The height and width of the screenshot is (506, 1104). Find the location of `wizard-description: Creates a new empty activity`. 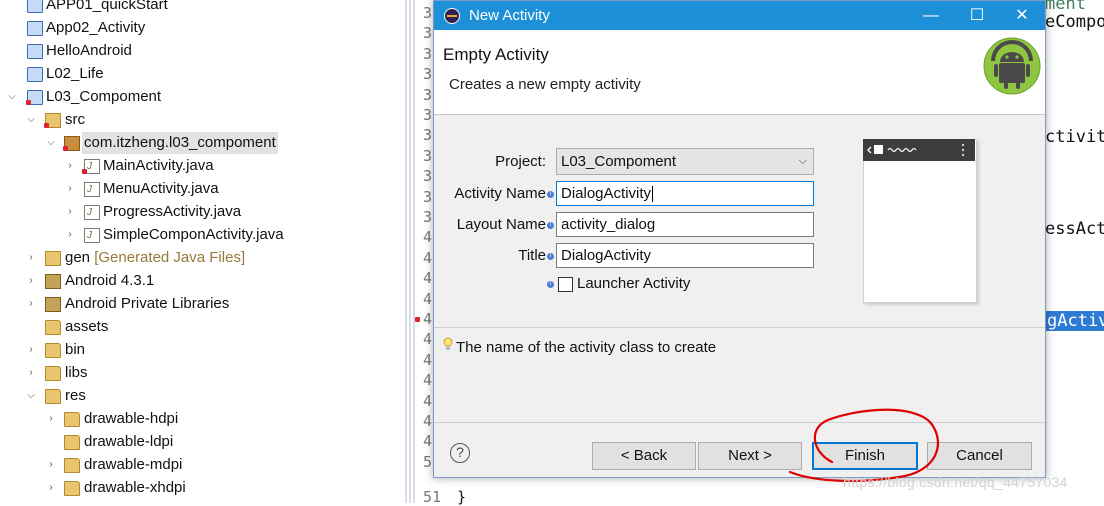

wizard-description: Creates a new empty activity is located at coordinates (545, 84).